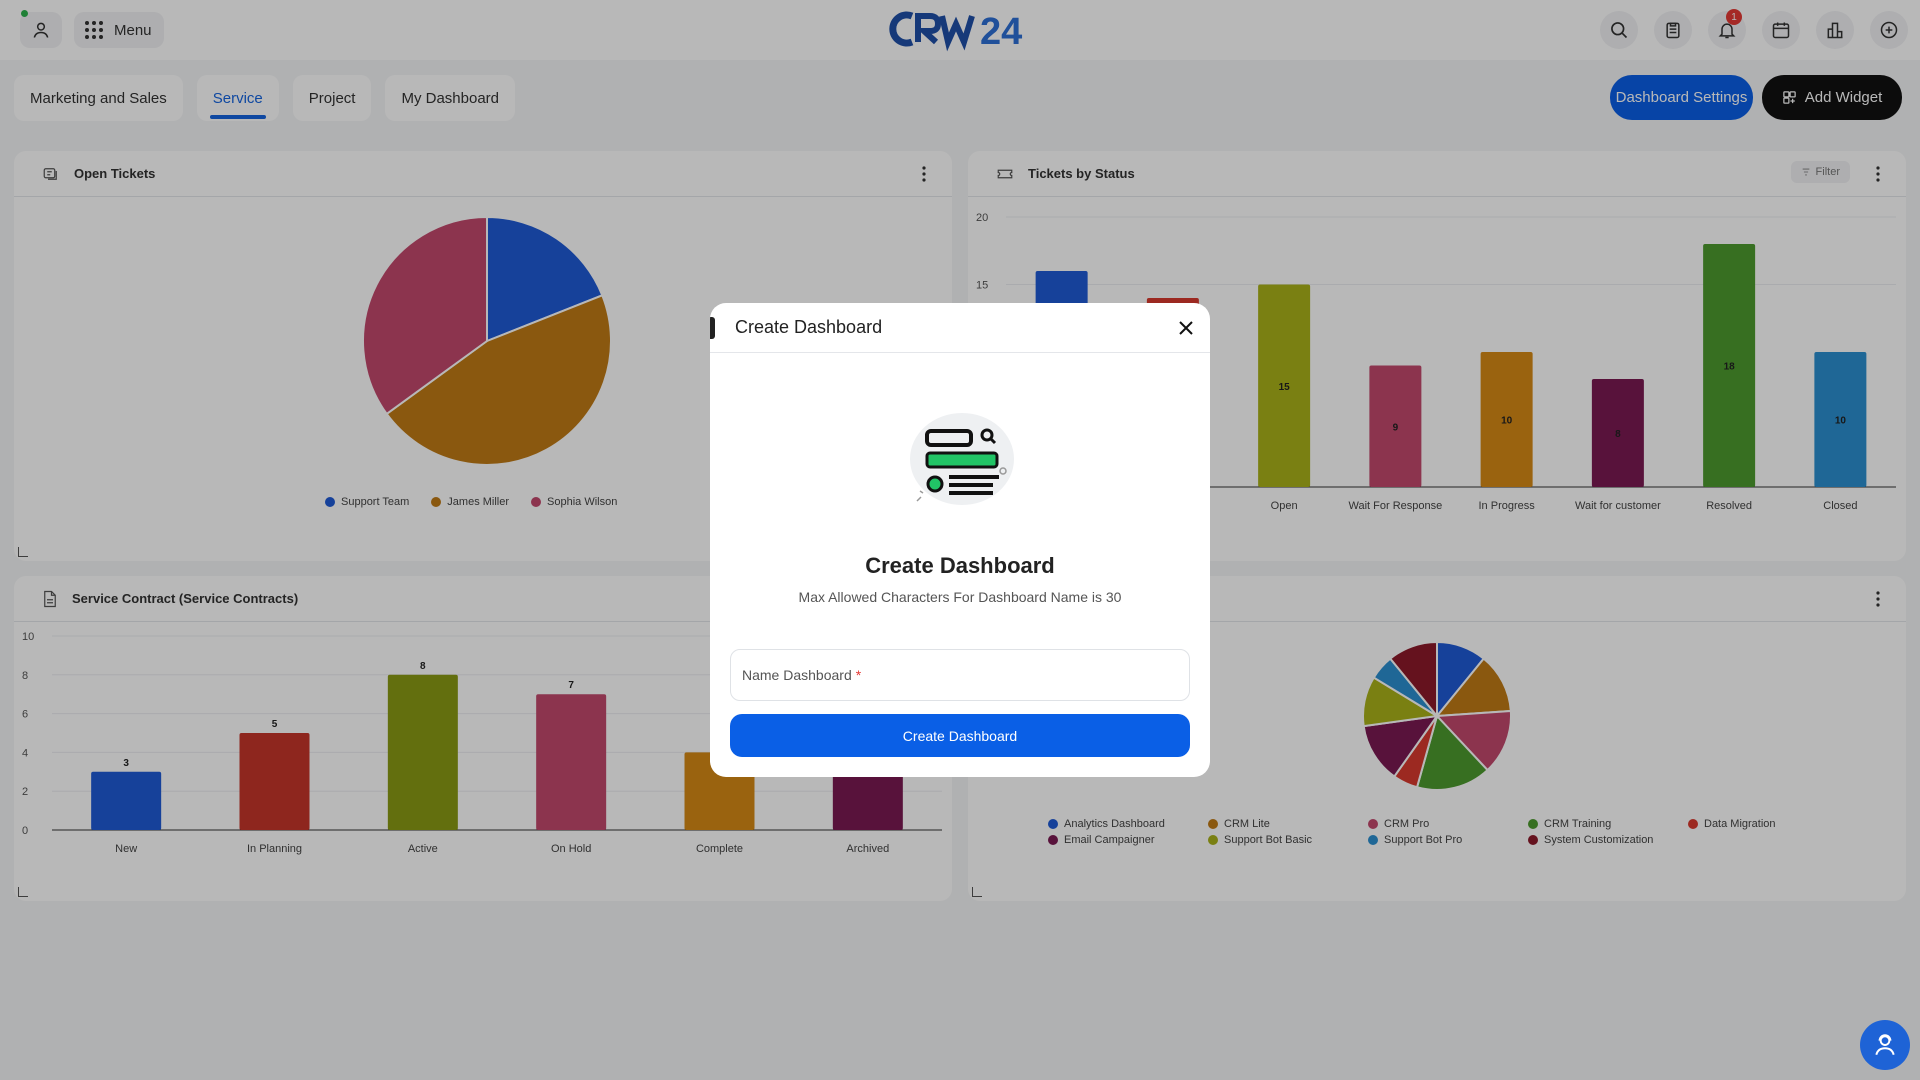 This screenshot has width=1920, height=1080. What do you see at coordinates (797, 675) in the screenshot?
I see `input-placeholder: Name Dashboard` at bounding box center [797, 675].